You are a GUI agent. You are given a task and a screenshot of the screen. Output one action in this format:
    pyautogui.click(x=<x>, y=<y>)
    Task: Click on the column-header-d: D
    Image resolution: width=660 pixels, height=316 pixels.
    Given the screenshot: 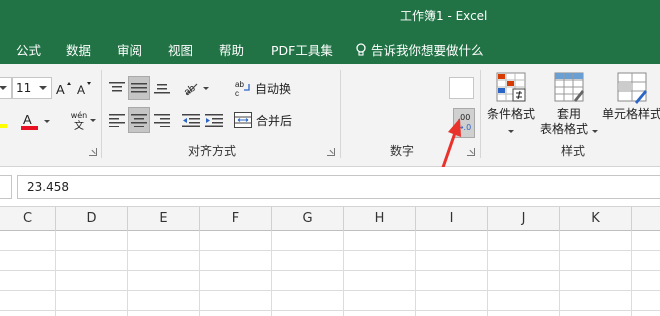 What is the action you would take?
    pyautogui.click(x=92, y=219)
    